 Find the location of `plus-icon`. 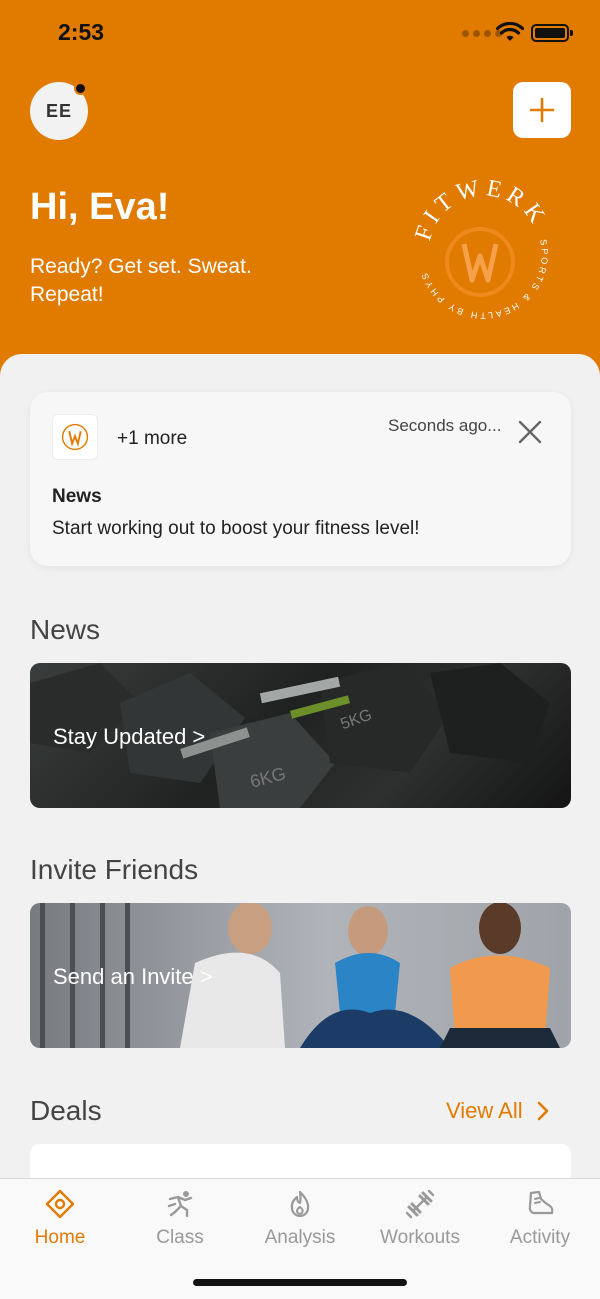

plus-icon is located at coordinates (542, 110).